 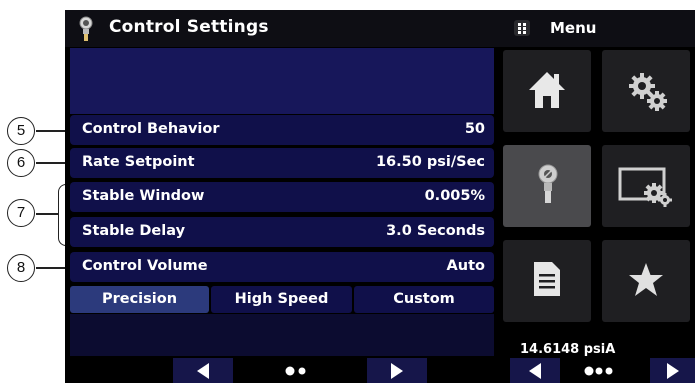 I want to click on callout-7-line, so click(x=47, y=214).